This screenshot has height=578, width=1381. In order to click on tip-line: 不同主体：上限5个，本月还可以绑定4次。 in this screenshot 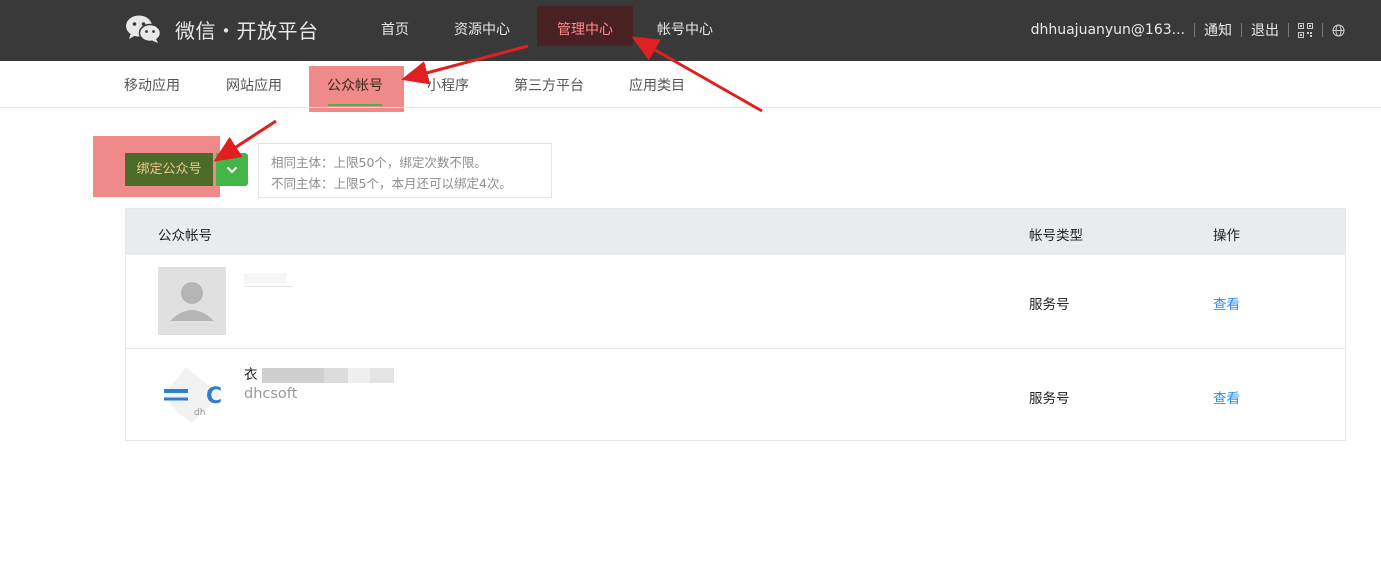, I will do `click(391, 183)`.